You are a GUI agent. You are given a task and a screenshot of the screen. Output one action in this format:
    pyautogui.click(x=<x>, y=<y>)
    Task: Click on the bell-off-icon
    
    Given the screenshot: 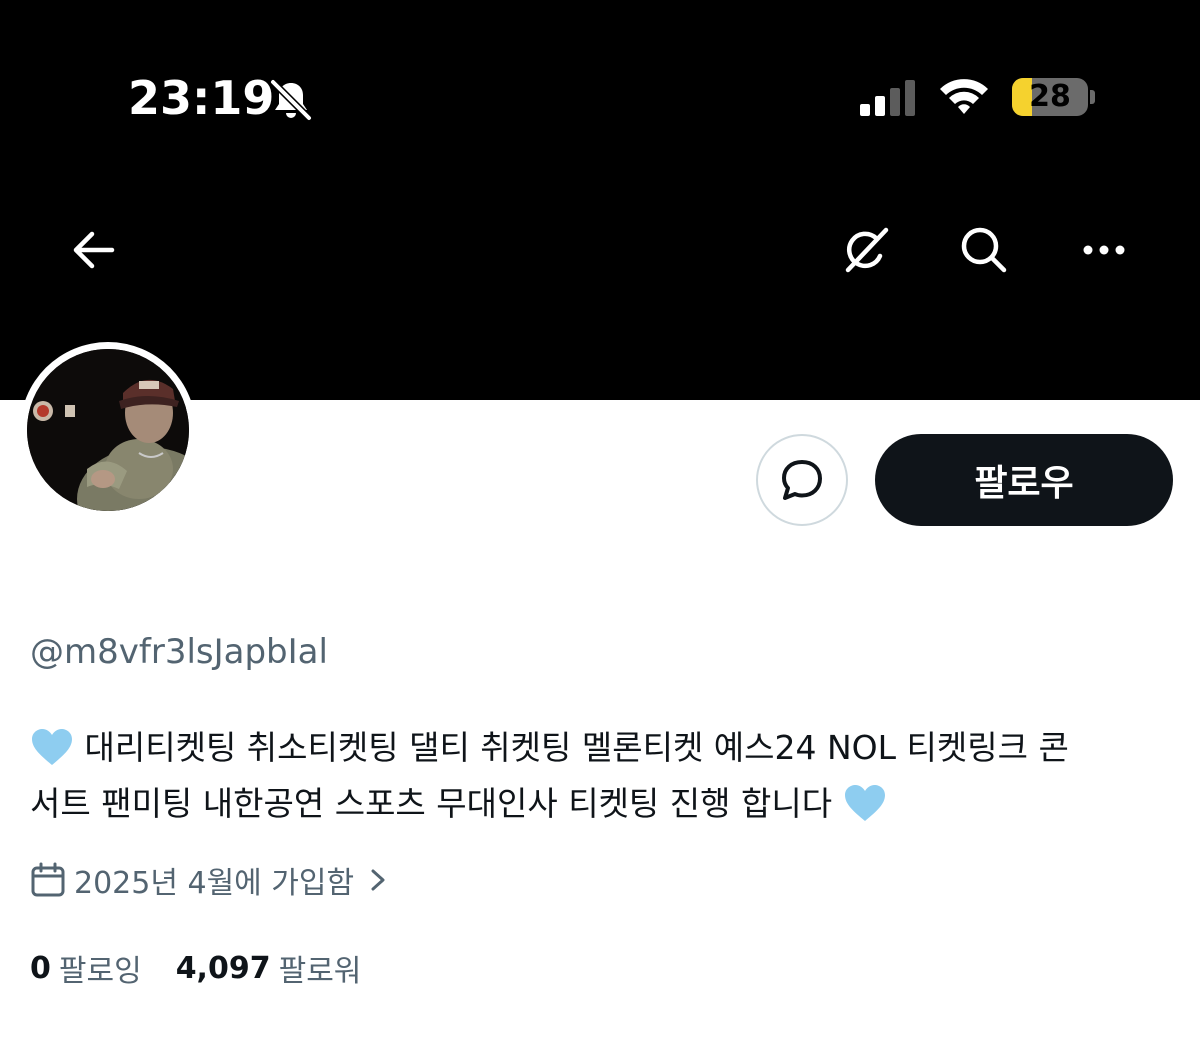 What is the action you would take?
    pyautogui.click(x=291, y=100)
    